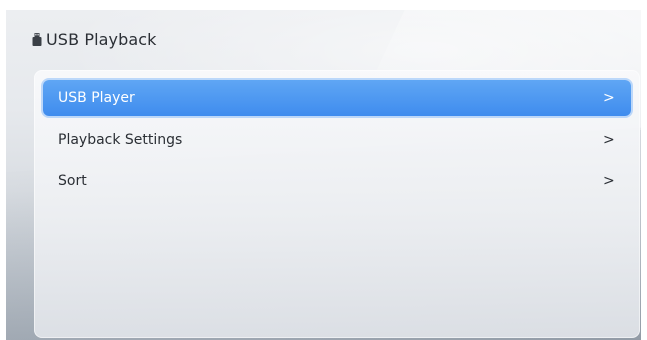 Image resolution: width=647 pixels, height=340 pixels. I want to click on usb-drive-icon, so click(37, 39).